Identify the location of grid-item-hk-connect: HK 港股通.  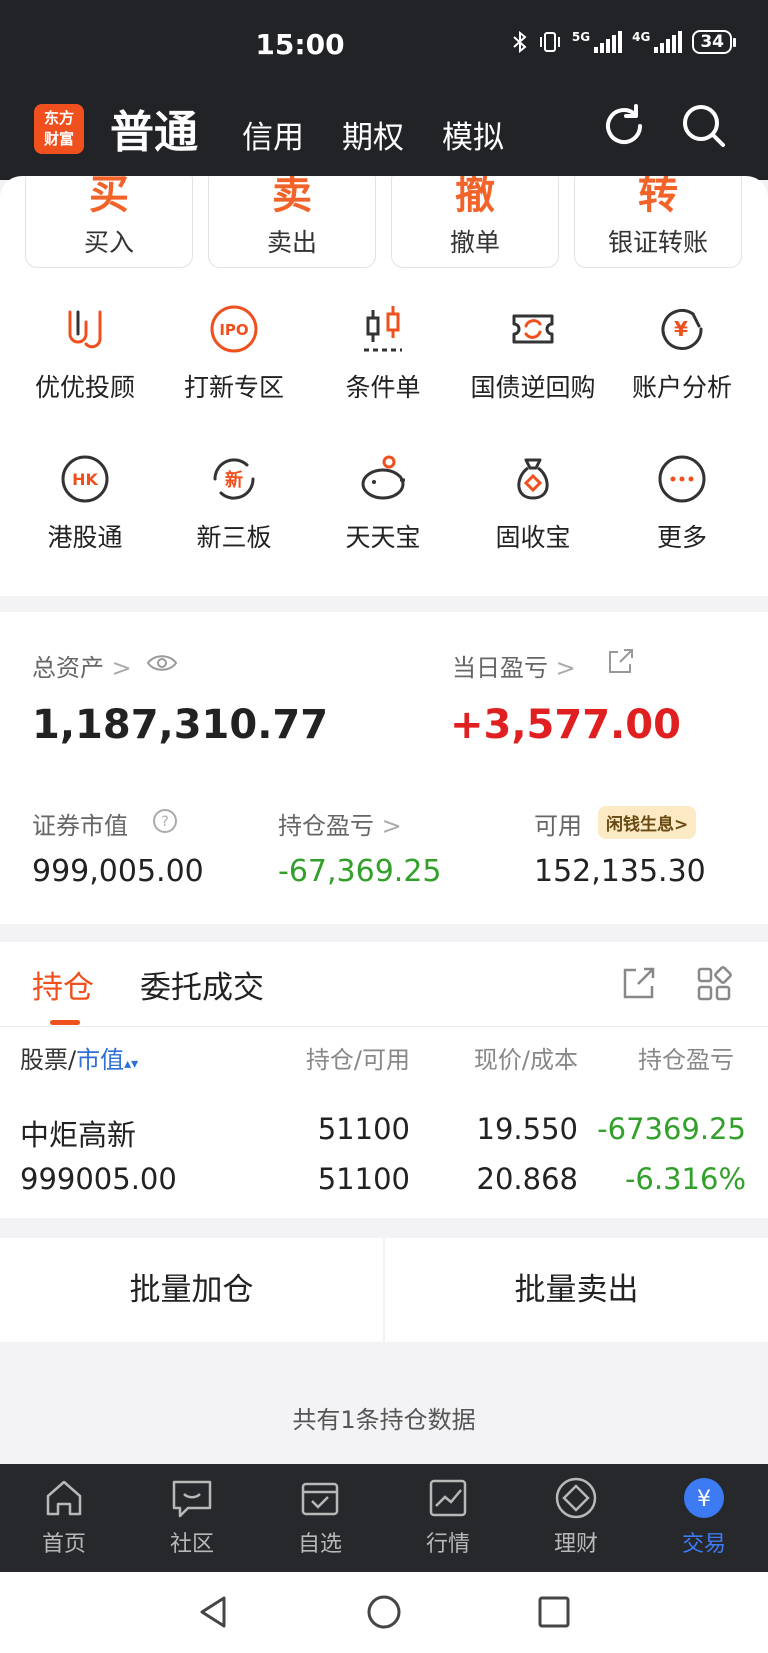
(85, 504).